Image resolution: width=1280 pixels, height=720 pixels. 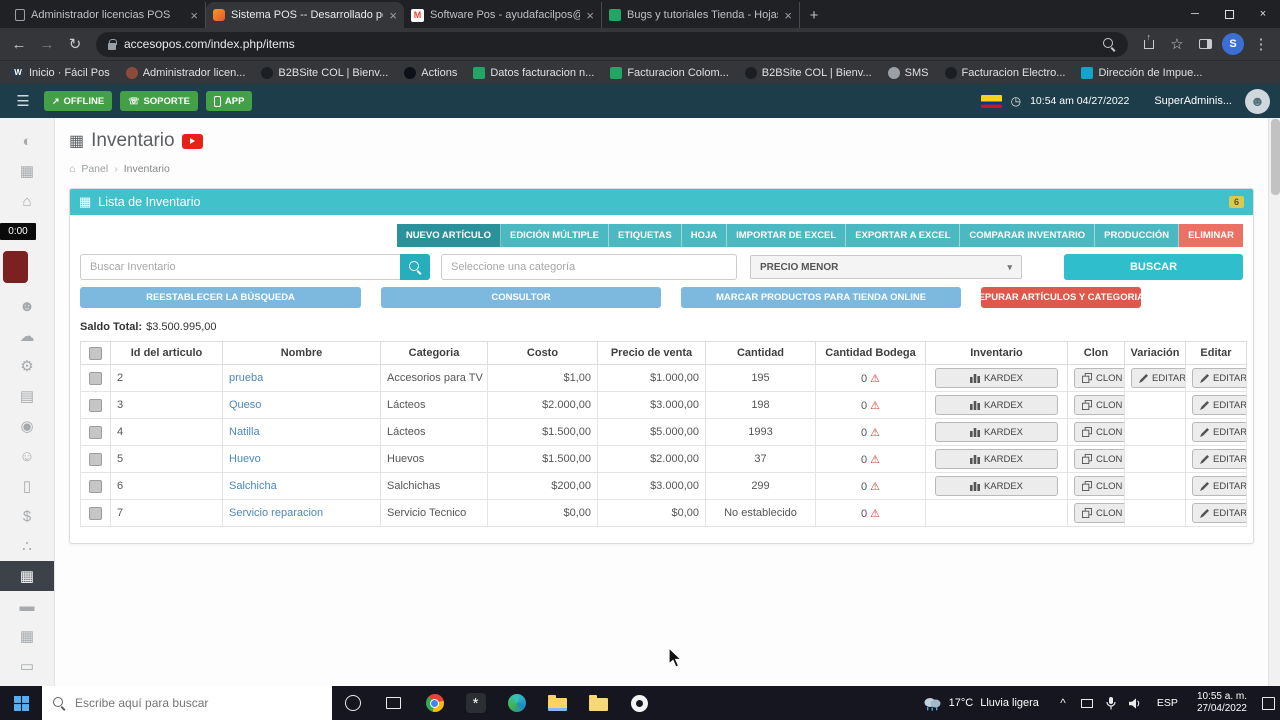 What do you see at coordinates (787, 235) in the screenshot?
I see `toolbar-button-importar-de-excel: IMPORTAR DE EXCEL` at bounding box center [787, 235].